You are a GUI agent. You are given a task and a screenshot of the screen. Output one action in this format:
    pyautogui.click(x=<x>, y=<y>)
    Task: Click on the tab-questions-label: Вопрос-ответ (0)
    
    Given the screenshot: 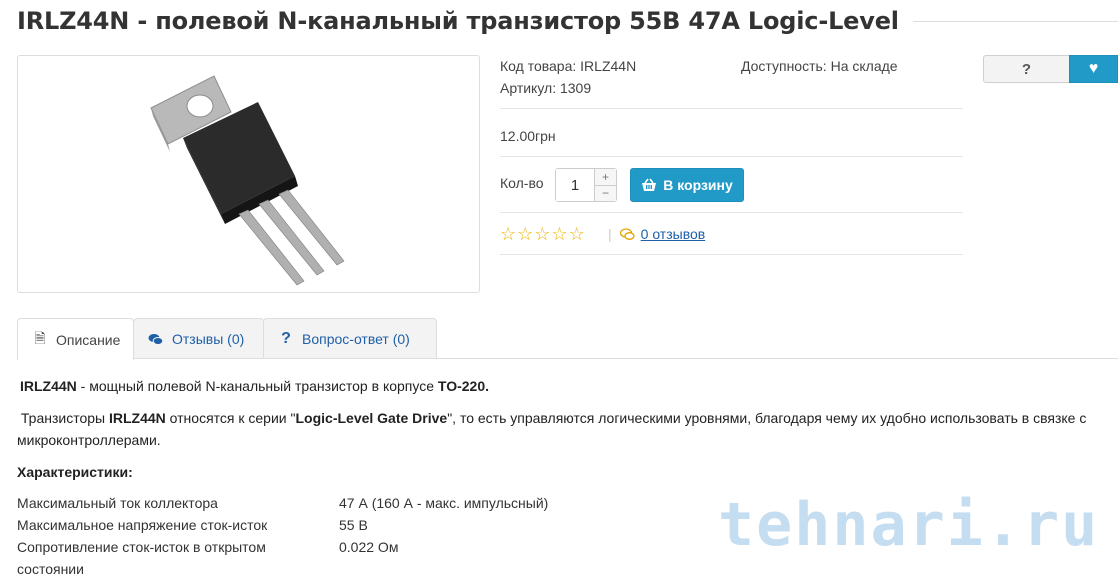 What is the action you would take?
    pyautogui.click(x=356, y=339)
    